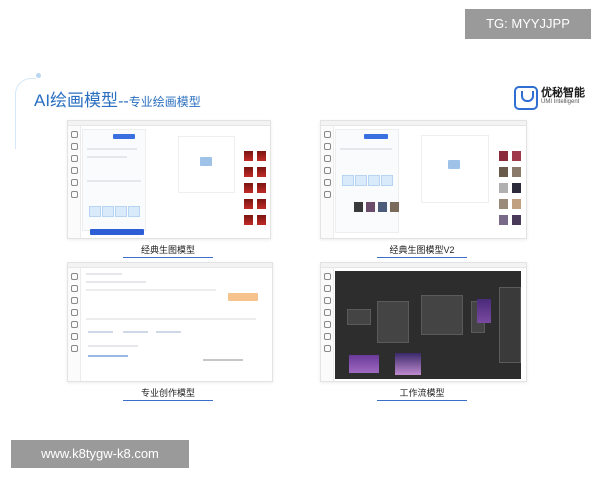 The image size is (600, 480). Describe the element at coordinates (164, 102) in the screenshot. I see `title-sub: 专业绘画模型` at that location.